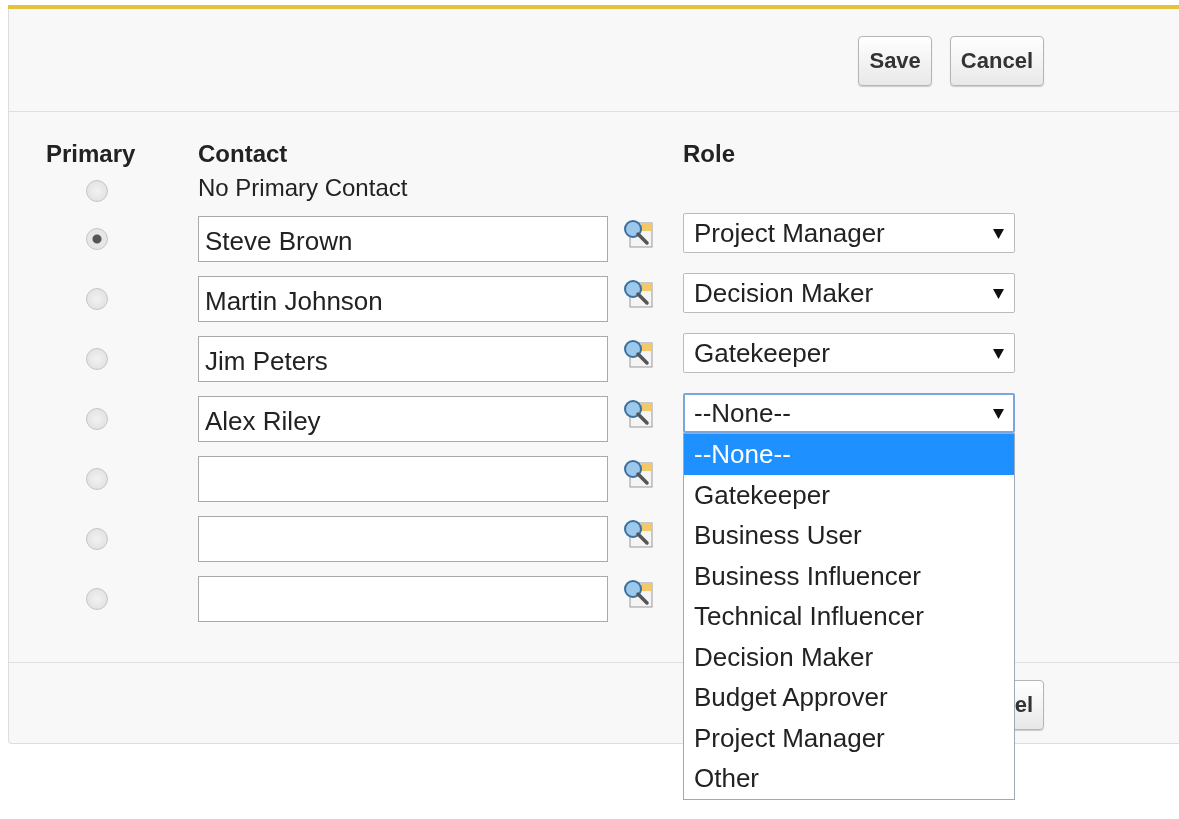 This screenshot has width=1179, height=819. What do you see at coordinates (849, 535) in the screenshot?
I see `dropdown-option: Business User` at bounding box center [849, 535].